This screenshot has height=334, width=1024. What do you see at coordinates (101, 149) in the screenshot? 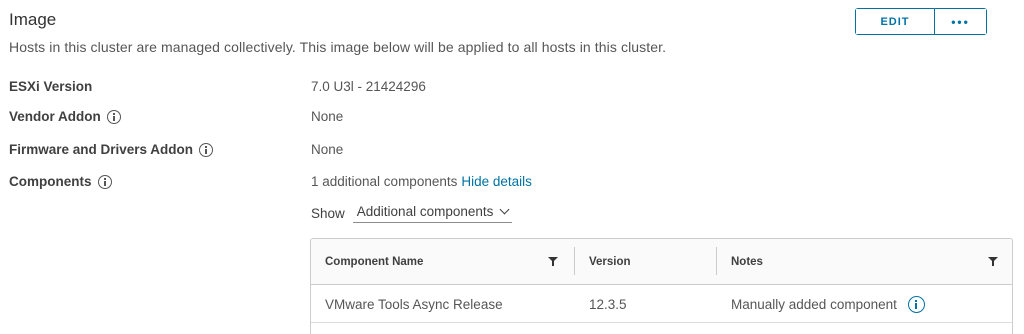
I see `firmware-drivers-addon-label-text: Firmware and Drivers Addon` at bounding box center [101, 149].